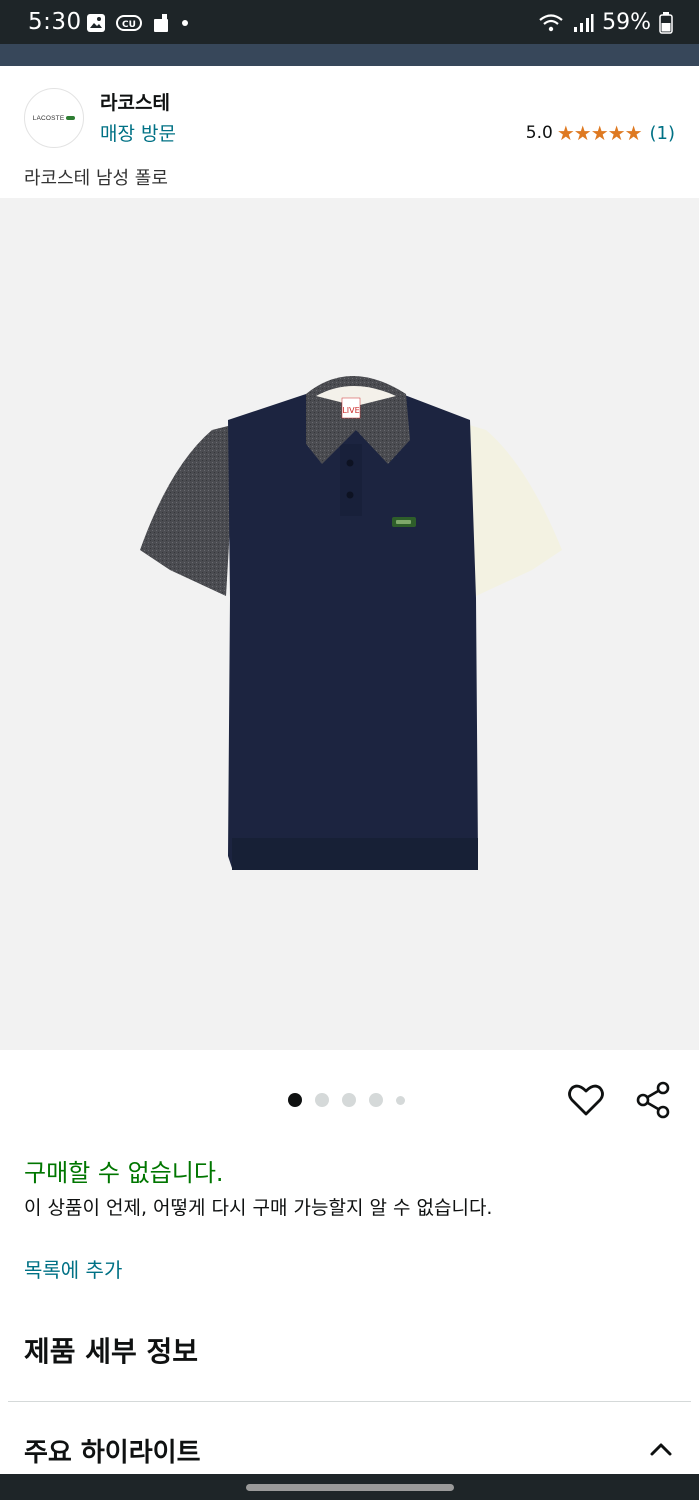 This screenshot has height=1500, width=699. I want to click on visit-store-link: 매장 방문, so click(138, 132).